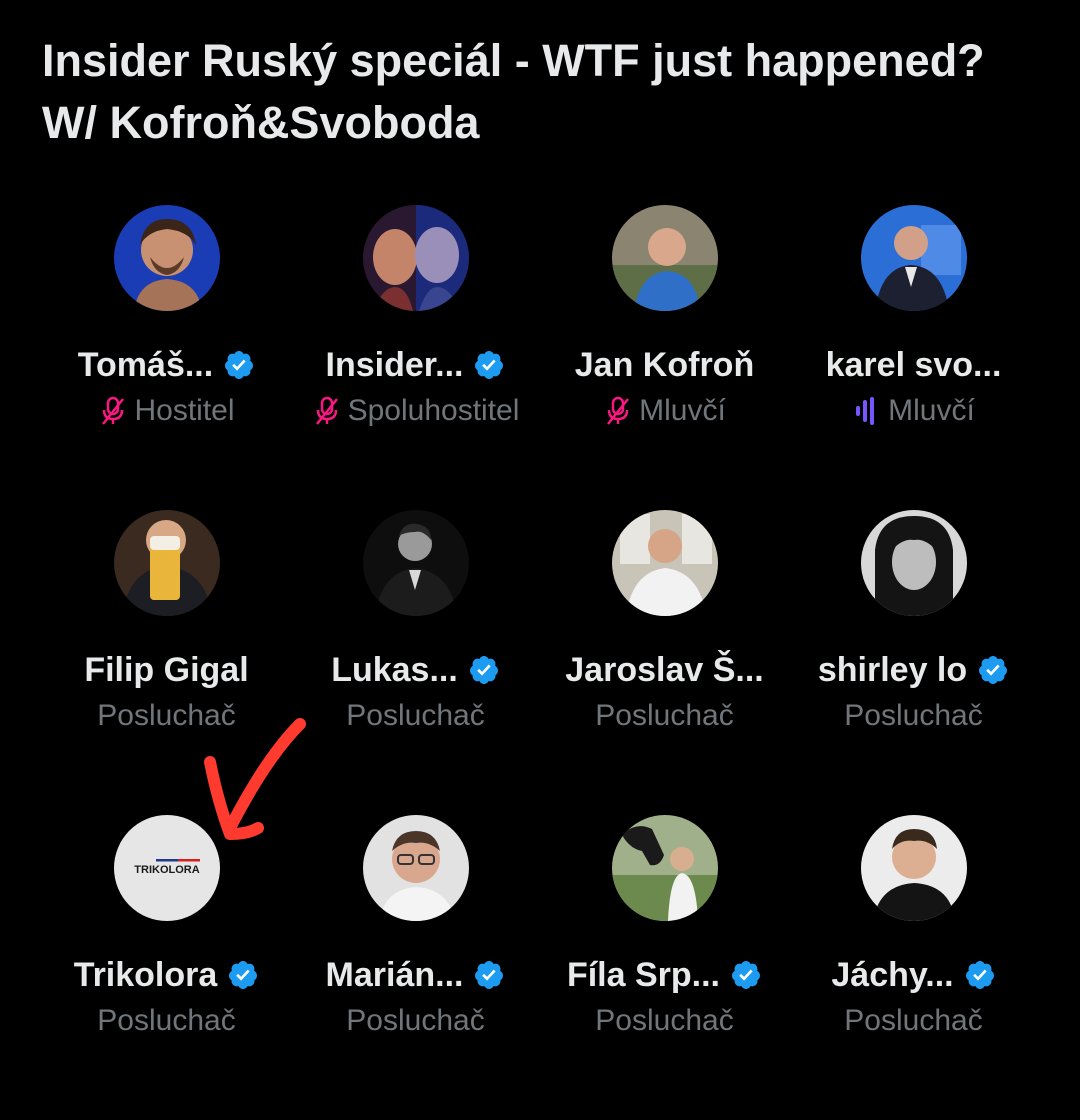  I want to click on participant-card: shirley lo Posluchač, so click(913, 662).